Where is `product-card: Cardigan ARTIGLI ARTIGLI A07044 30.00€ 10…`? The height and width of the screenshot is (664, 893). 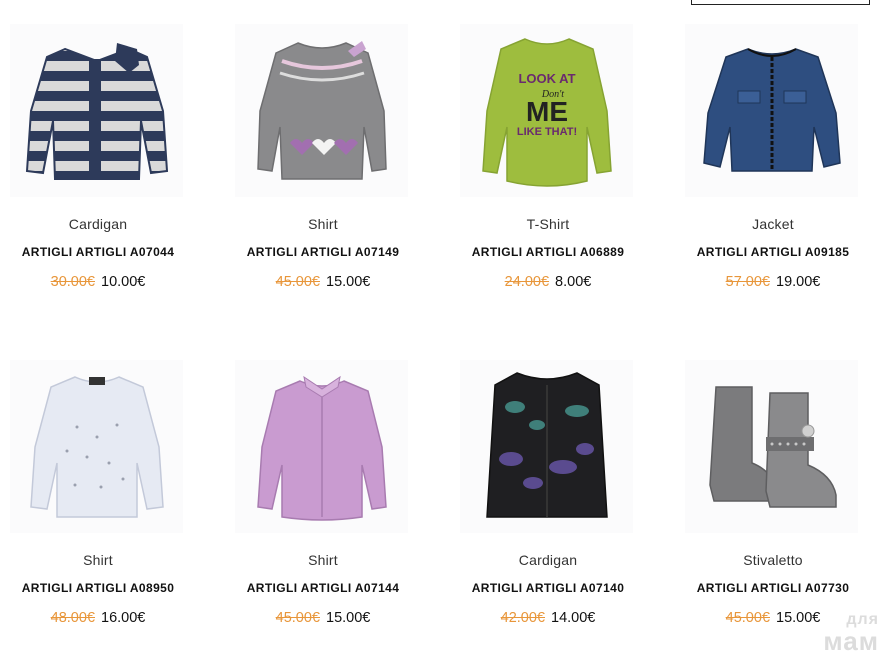
product-card: Cardigan ARTIGLI ARTIGLI A07044 30.00€ 10… is located at coordinates (112, 174).